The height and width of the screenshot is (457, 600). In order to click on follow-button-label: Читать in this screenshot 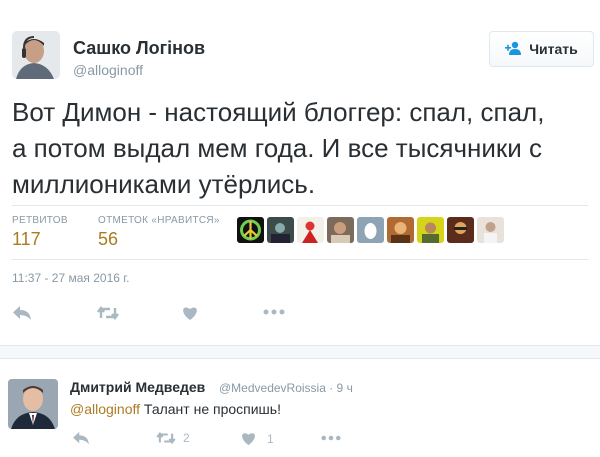, I will do `click(553, 49)`.